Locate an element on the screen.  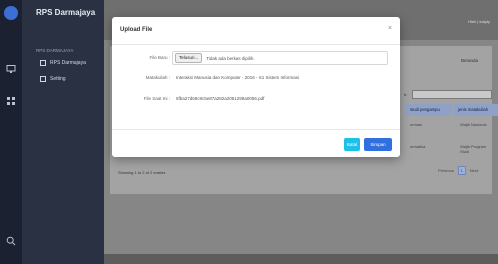
file-field-label: File Baru : is located at coordinates (159, 57).